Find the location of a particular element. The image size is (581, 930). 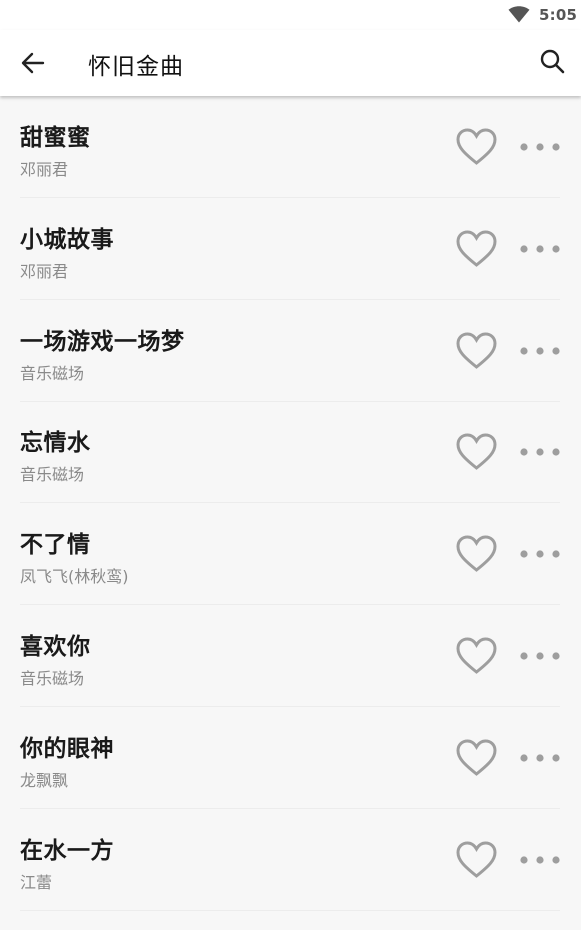

row-divider is located at coordinates (290, 910).